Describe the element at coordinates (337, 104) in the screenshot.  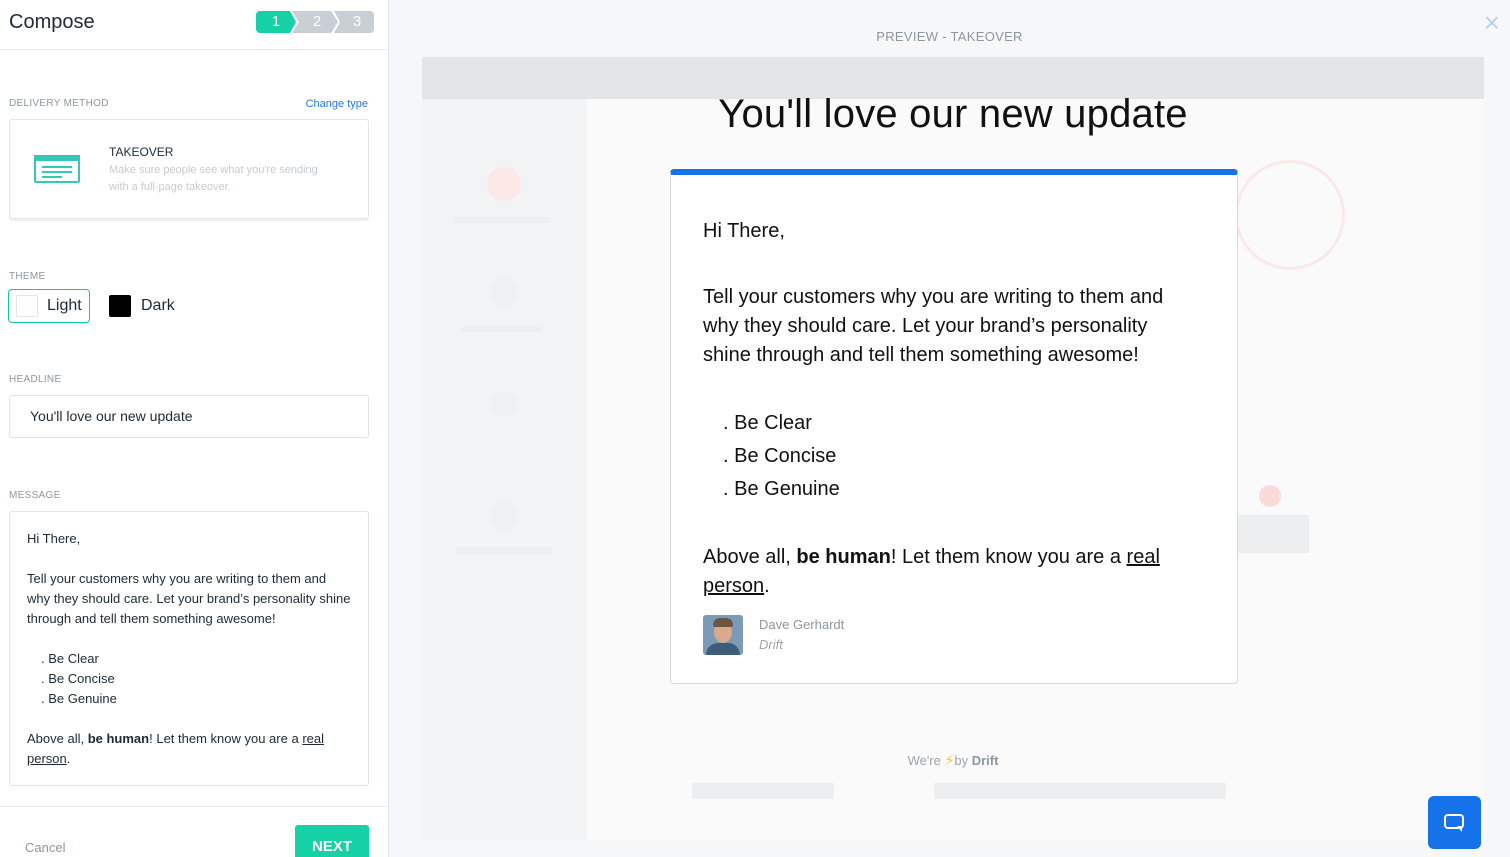
I see `change-type-link: Change type` at that location.